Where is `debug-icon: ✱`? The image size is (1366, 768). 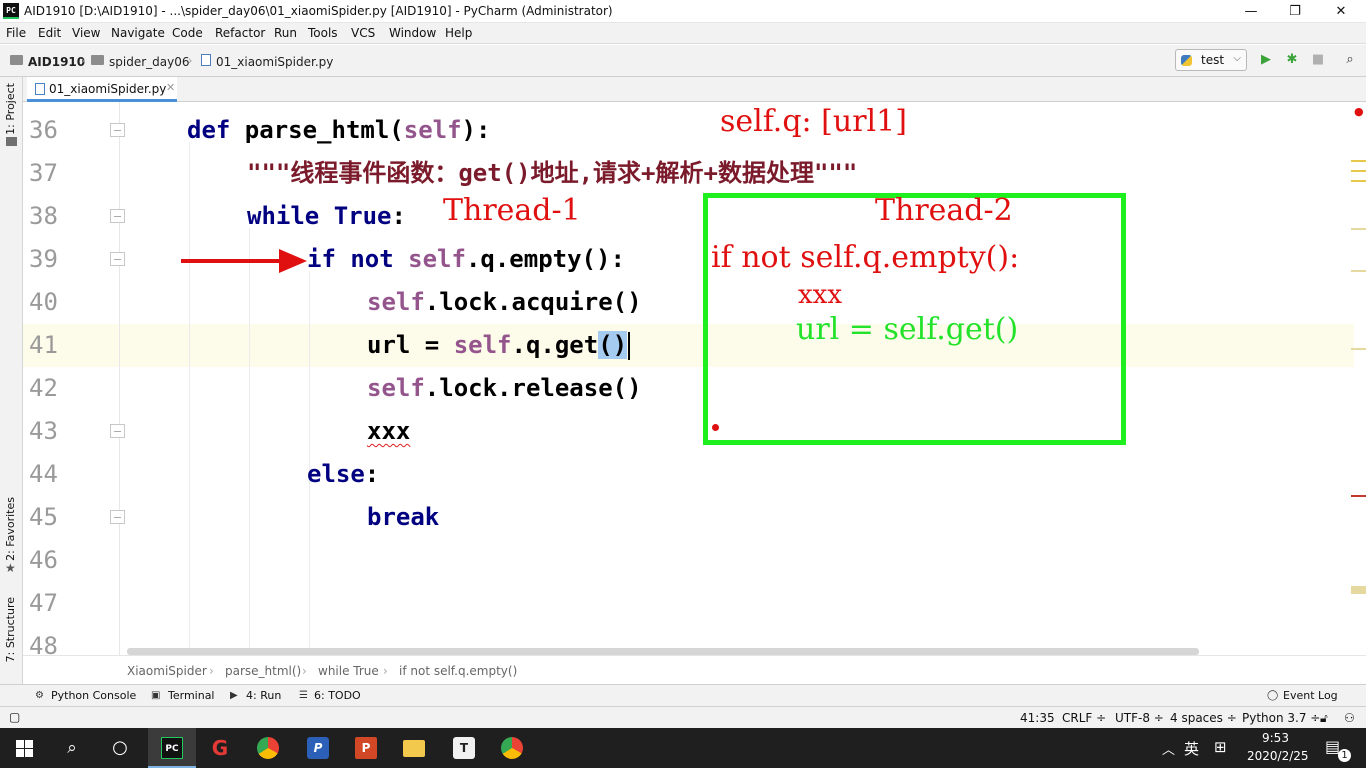 debug-icon: ✱ is located at coordinates (1292, 60).